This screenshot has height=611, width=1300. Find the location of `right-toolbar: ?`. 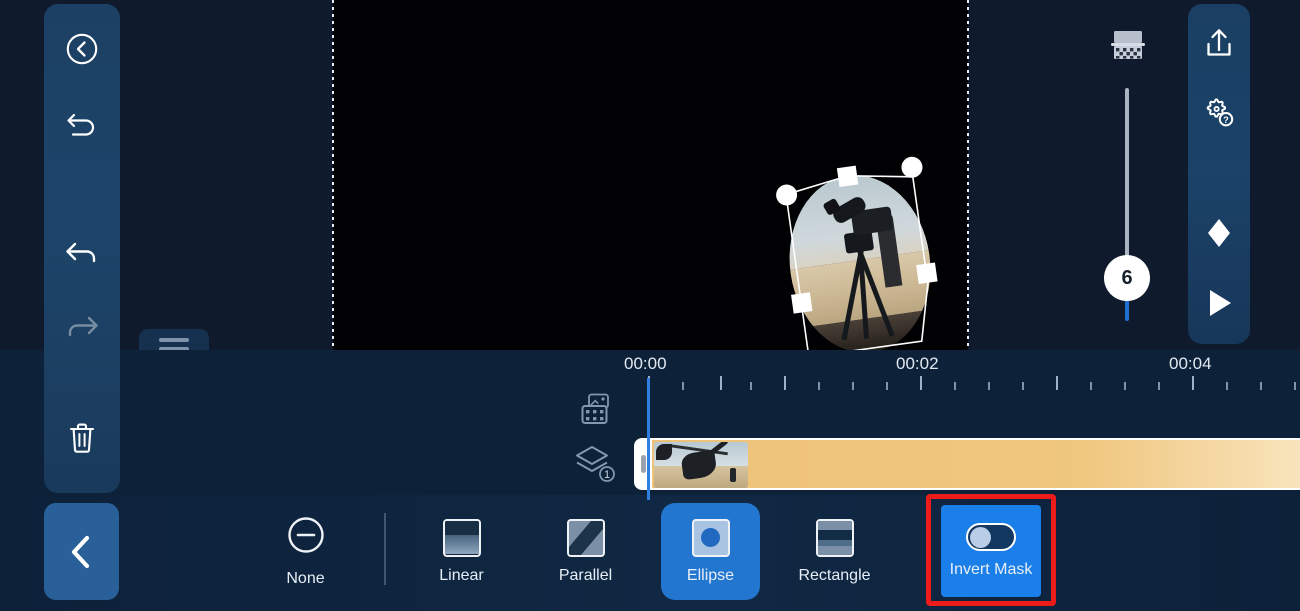

right-toolbar: ? is located at coordinates (1219, 174).